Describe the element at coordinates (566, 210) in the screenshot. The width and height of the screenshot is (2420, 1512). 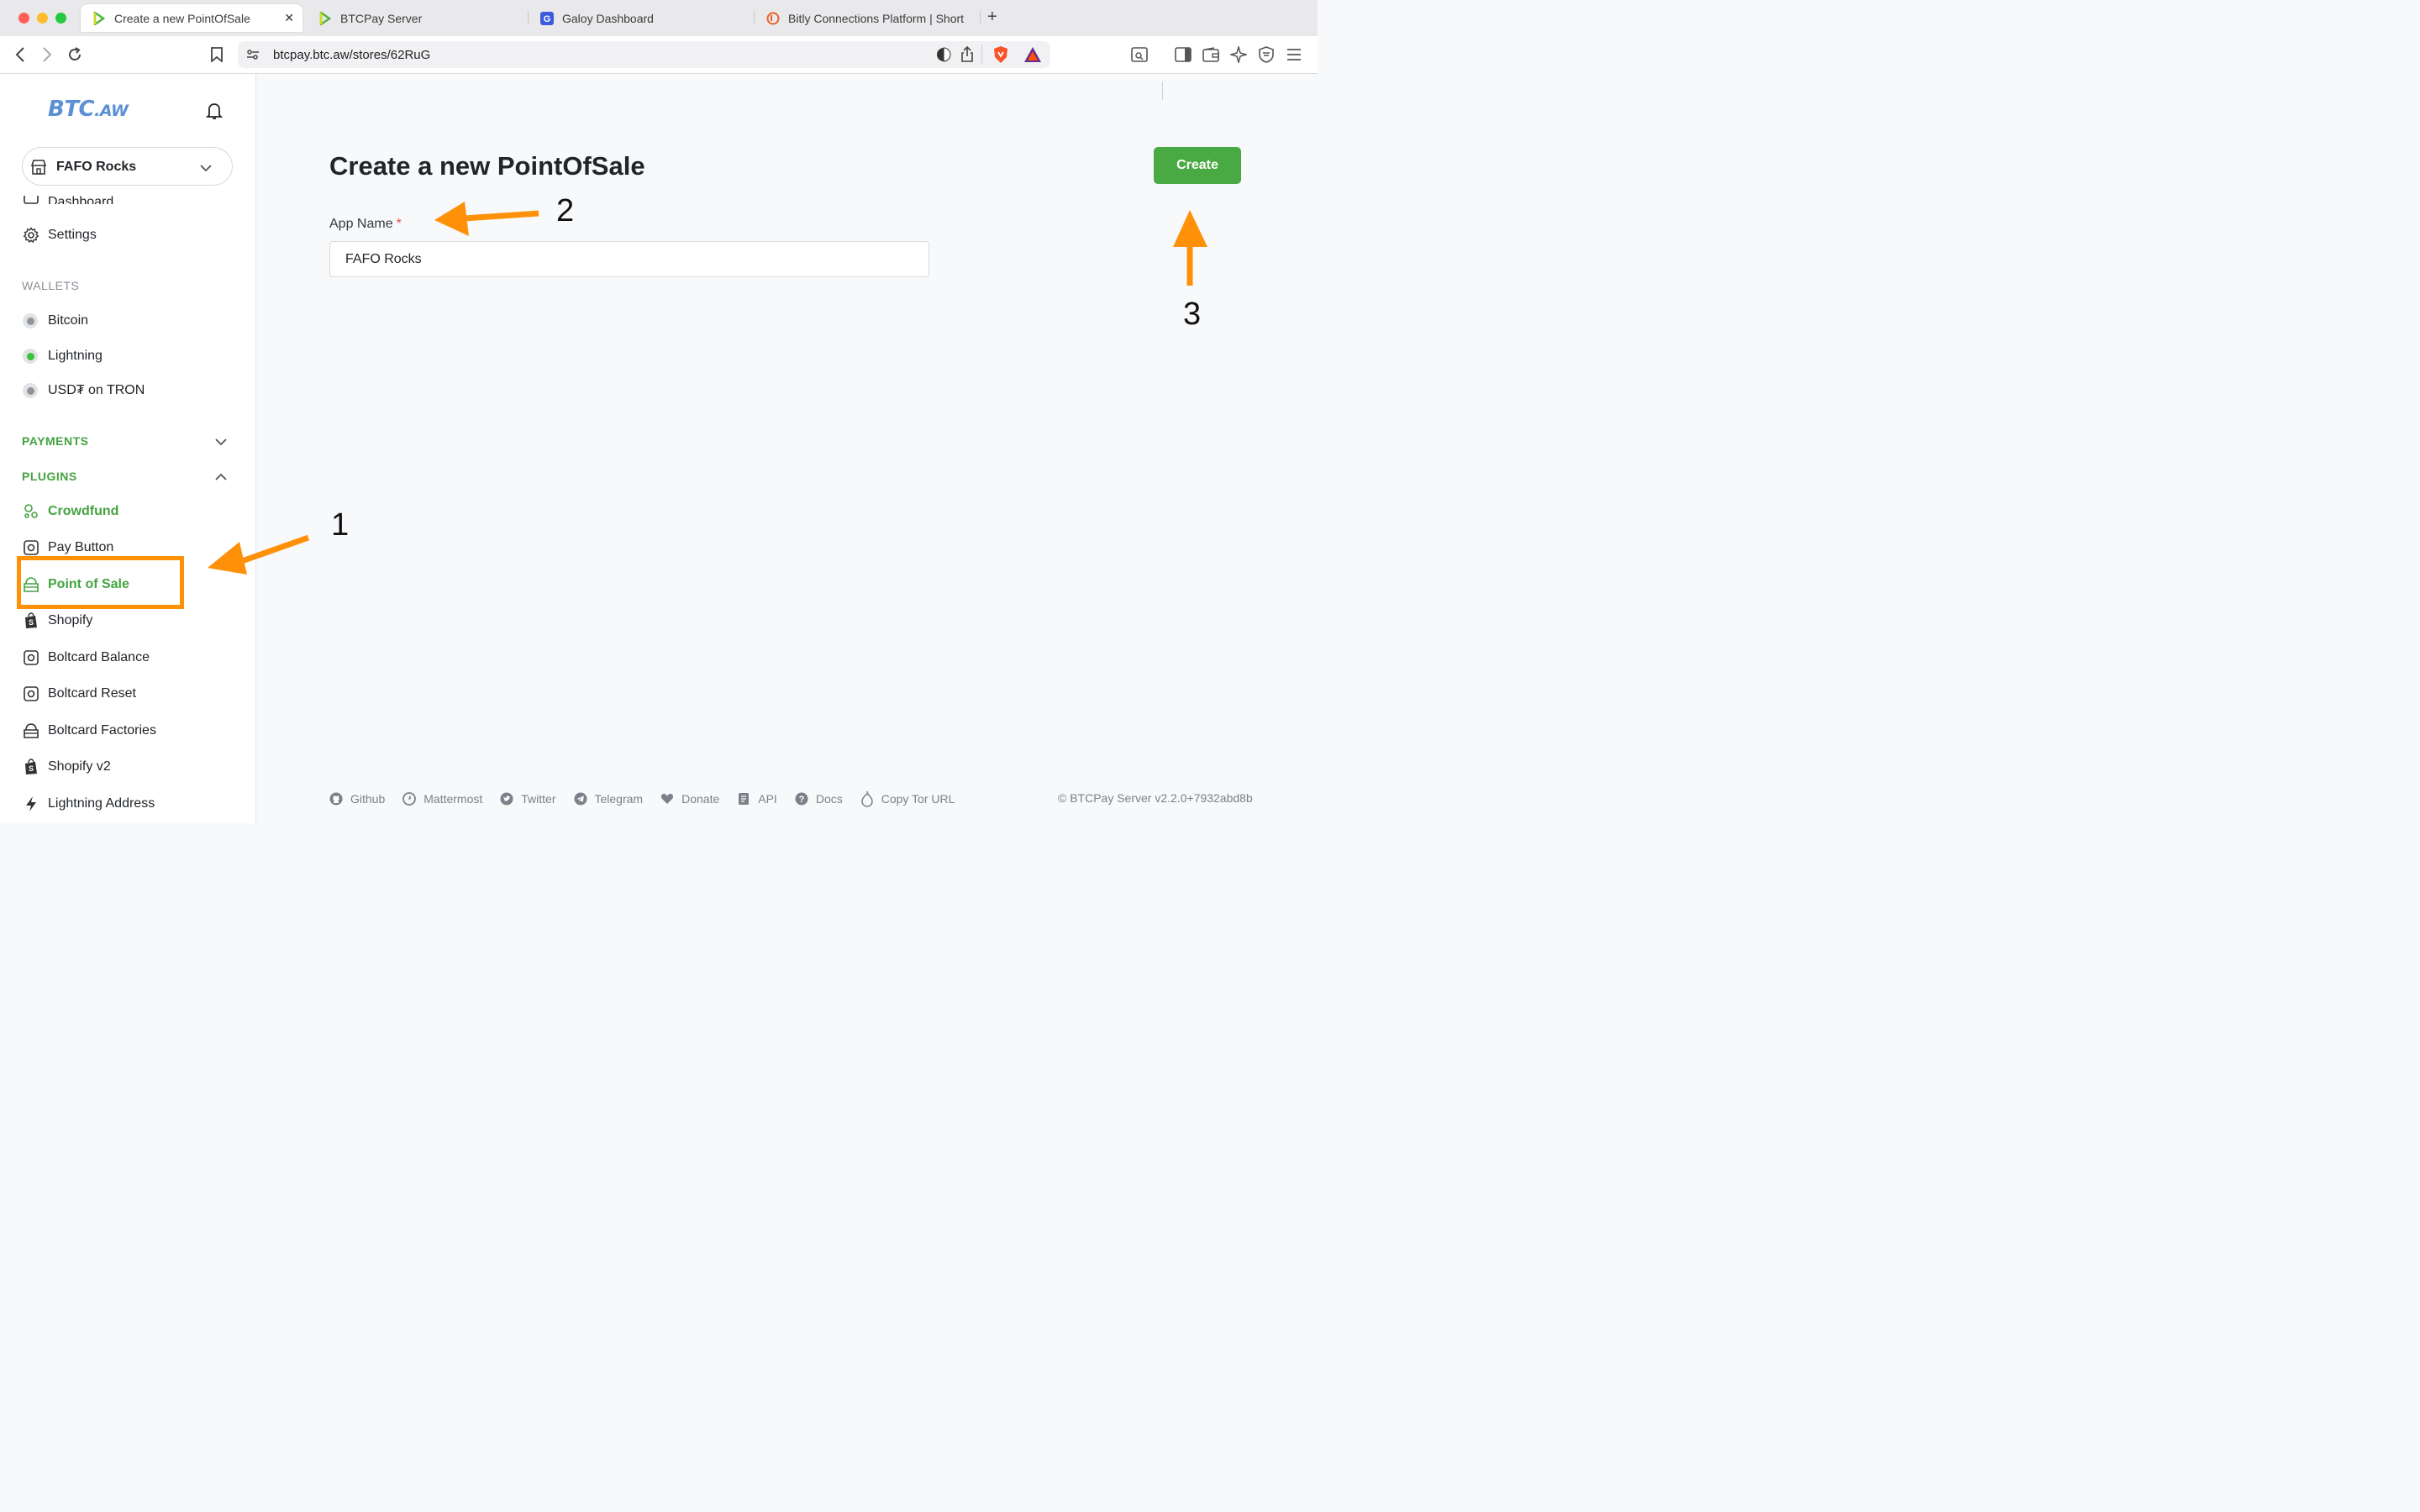
I see `annotation-step-2: 2` at that location.